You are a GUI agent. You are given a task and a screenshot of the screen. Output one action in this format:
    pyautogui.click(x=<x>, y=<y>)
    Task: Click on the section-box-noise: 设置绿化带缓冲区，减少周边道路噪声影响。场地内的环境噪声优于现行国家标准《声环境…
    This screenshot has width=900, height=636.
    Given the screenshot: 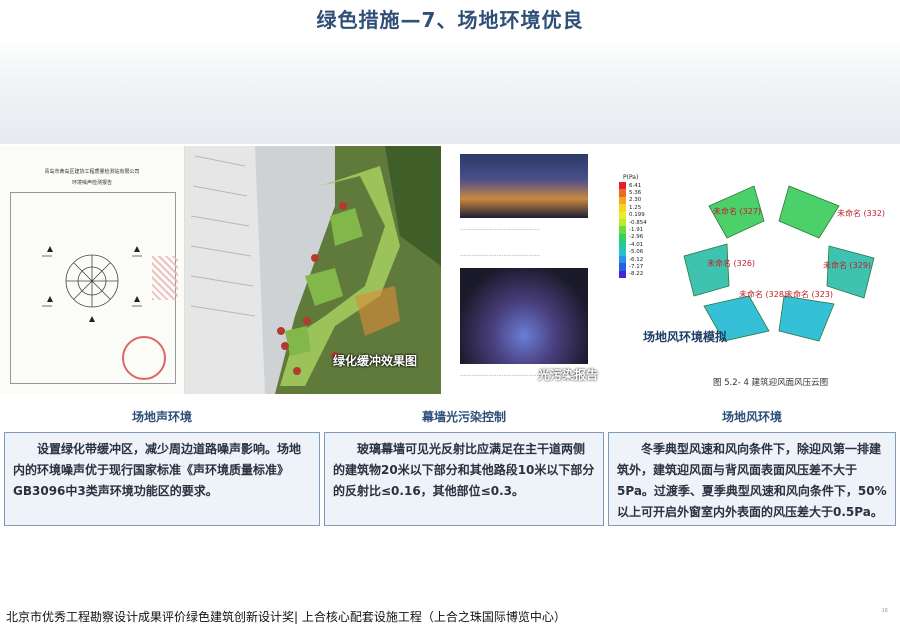 What is the action you would take?
    pyautogui.click(x=162, y=479)
    